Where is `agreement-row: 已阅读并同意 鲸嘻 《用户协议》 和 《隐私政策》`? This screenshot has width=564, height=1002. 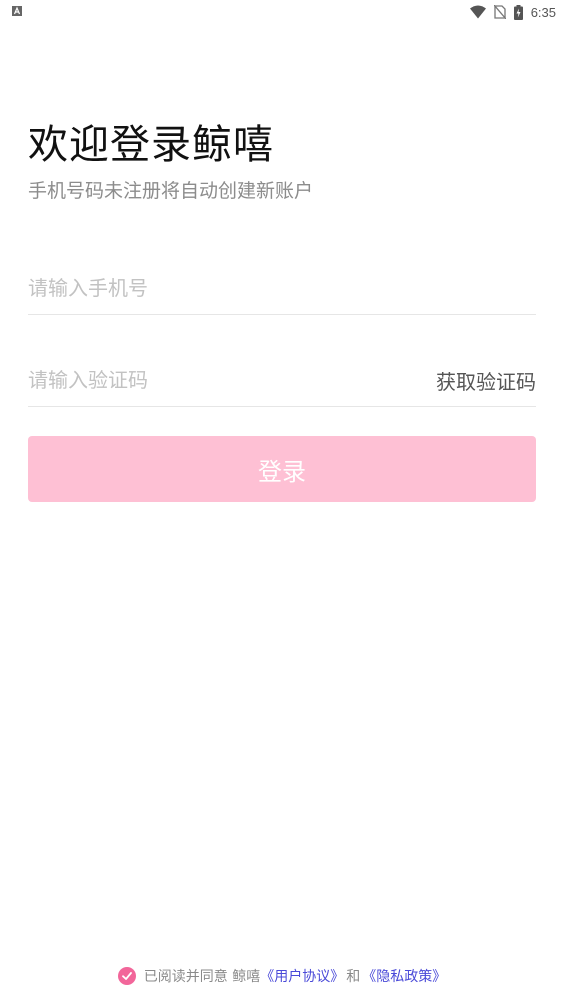 agreement-row: 已阅读并同意 鲸嘻 《用户协议》 和 《隐私政策》 is located at coordinates (282, 976).